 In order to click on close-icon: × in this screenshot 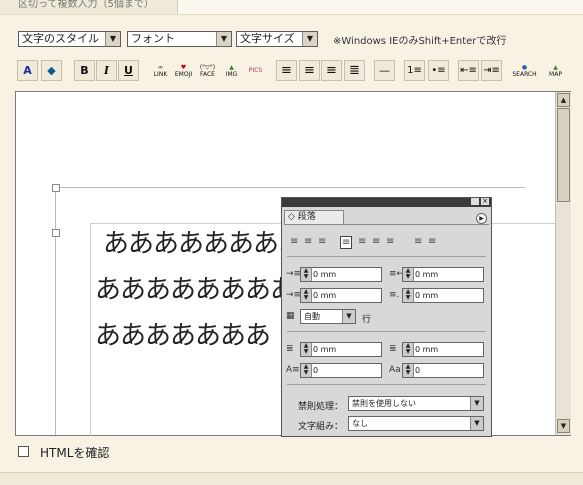, I will do `click(485, 201)`.